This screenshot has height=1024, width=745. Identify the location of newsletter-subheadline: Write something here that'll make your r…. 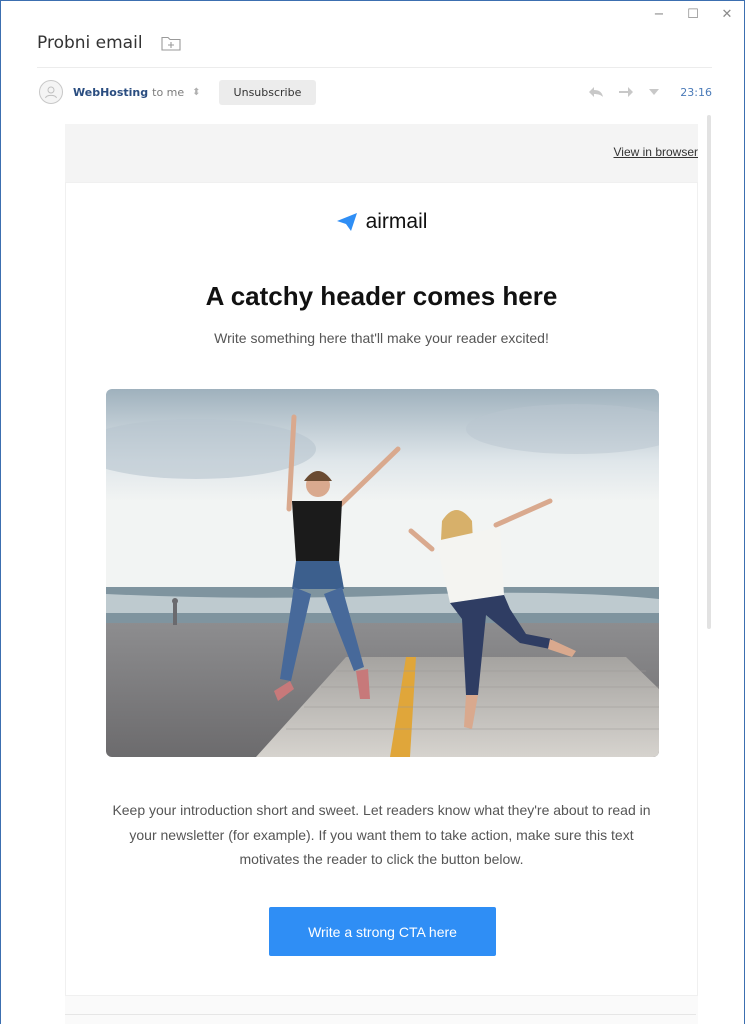
(381, 338).